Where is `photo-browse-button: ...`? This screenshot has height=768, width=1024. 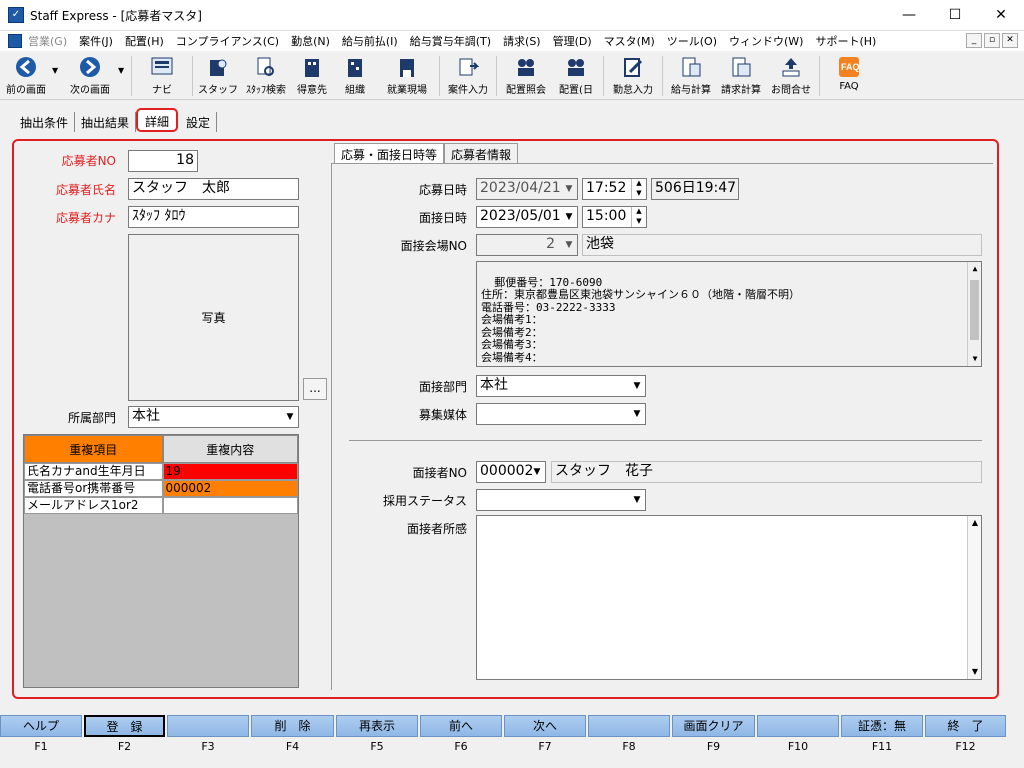 photo-browse-button: ... is located at coordinates (315, 389).